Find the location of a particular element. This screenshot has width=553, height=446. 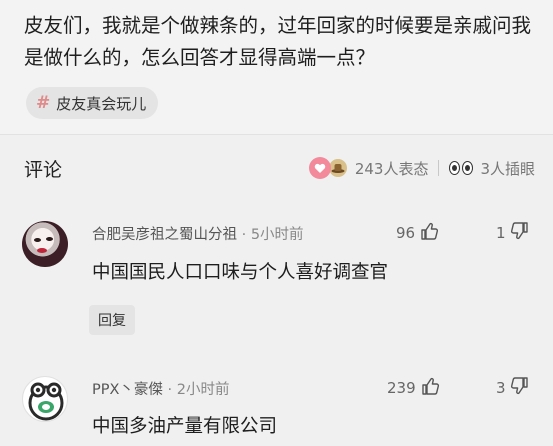

avatar-eye-right is located at coordinates (49, 239).